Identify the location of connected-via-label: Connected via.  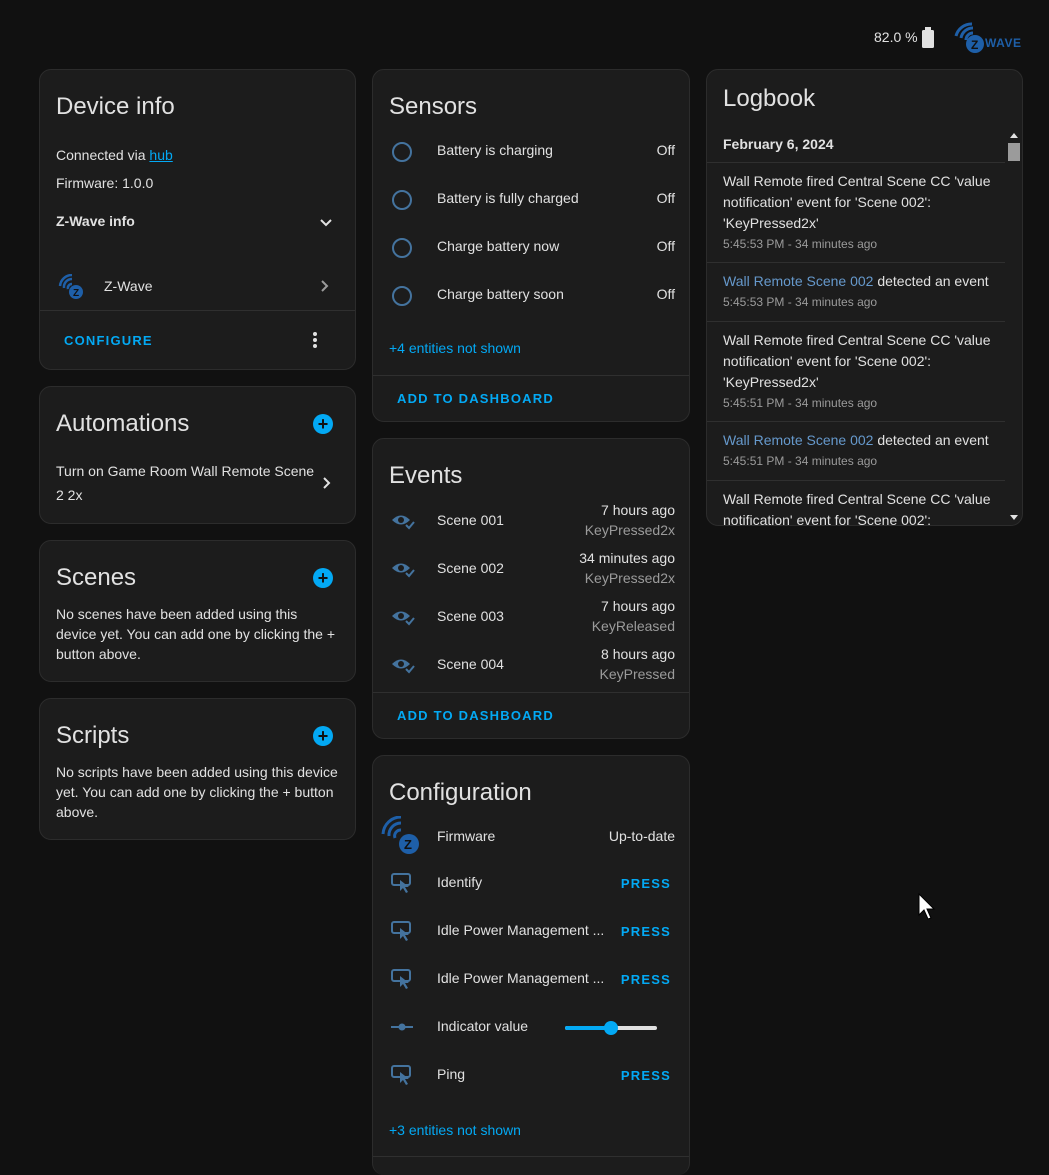
(103, 155).